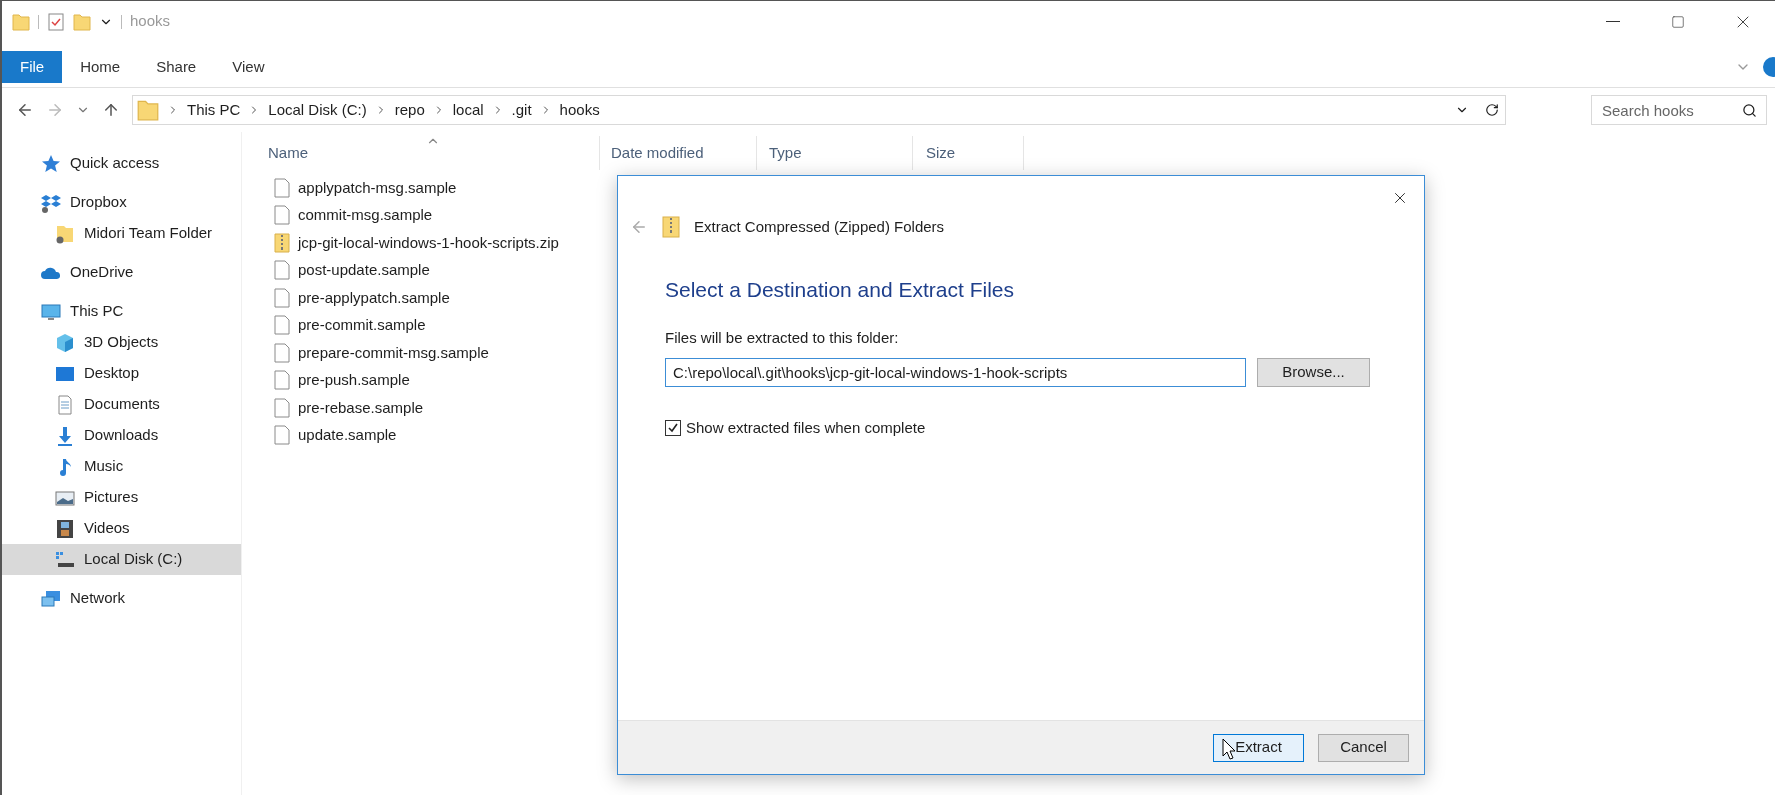 Image resolution: width=1775 pixels, height=795 pixels. What do you see at coordinates (214, 110) in the screenshot?
I see `breadcrumb: This PC` at bounding box center [214, 110].